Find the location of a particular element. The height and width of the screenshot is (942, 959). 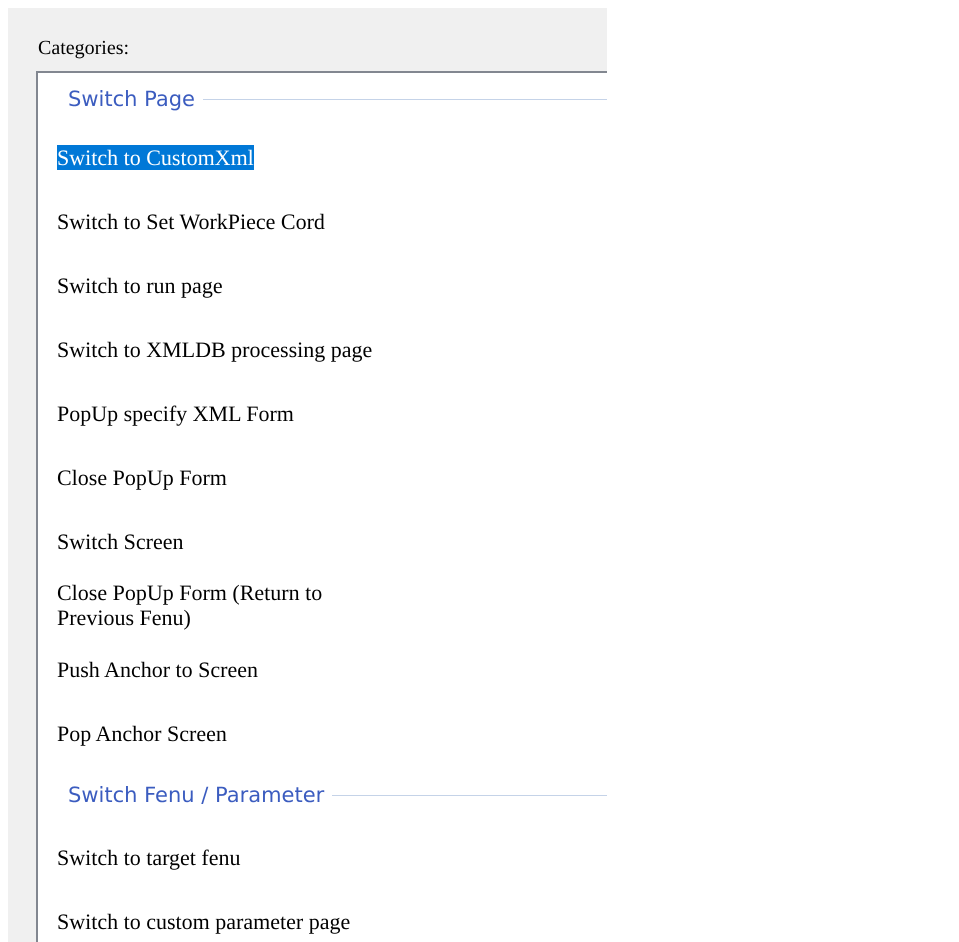

list-item: Switch to custom parameter page is located at coordinates (203, 921).